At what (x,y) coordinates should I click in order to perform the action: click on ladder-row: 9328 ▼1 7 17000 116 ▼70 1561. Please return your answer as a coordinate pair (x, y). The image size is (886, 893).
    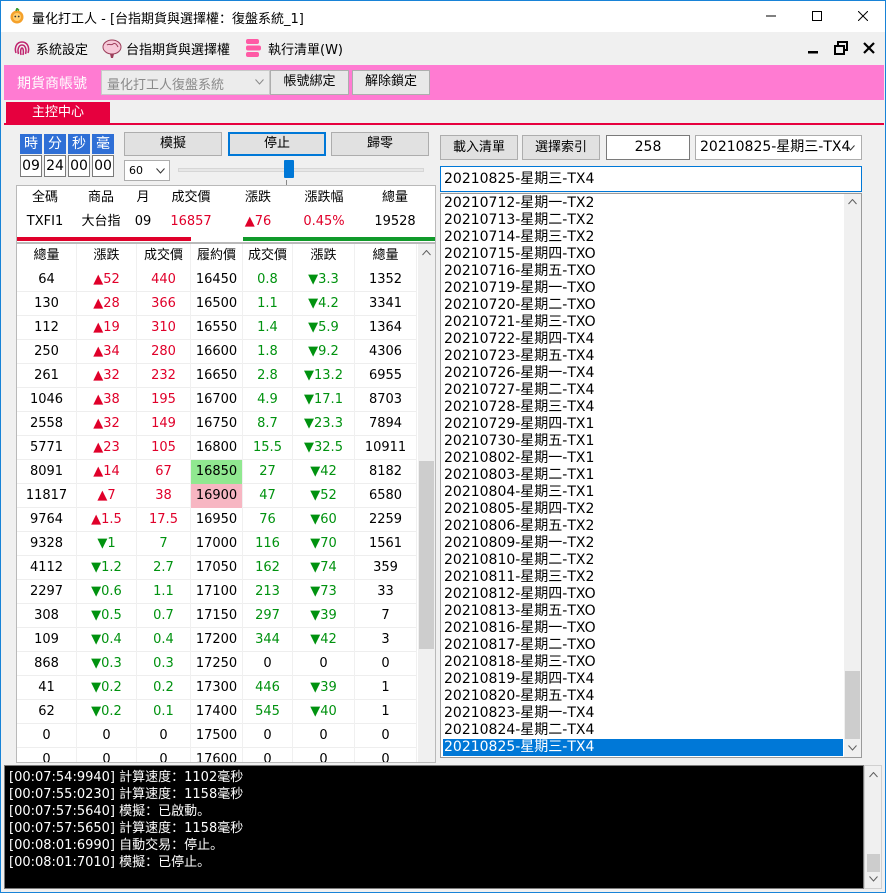
    Looking at the image, I should click on (217, 544).